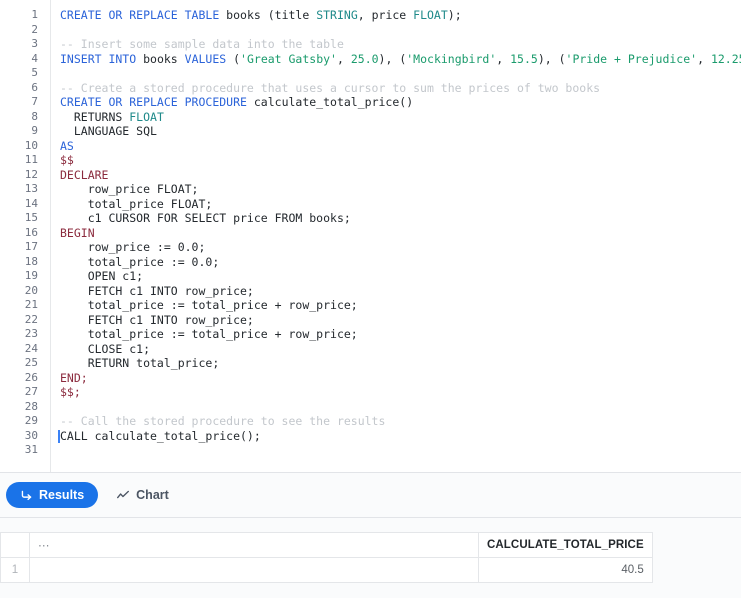  Describe the element at coordinates (31, 449) in the screenshot. I see `line-number: 31` at that location.